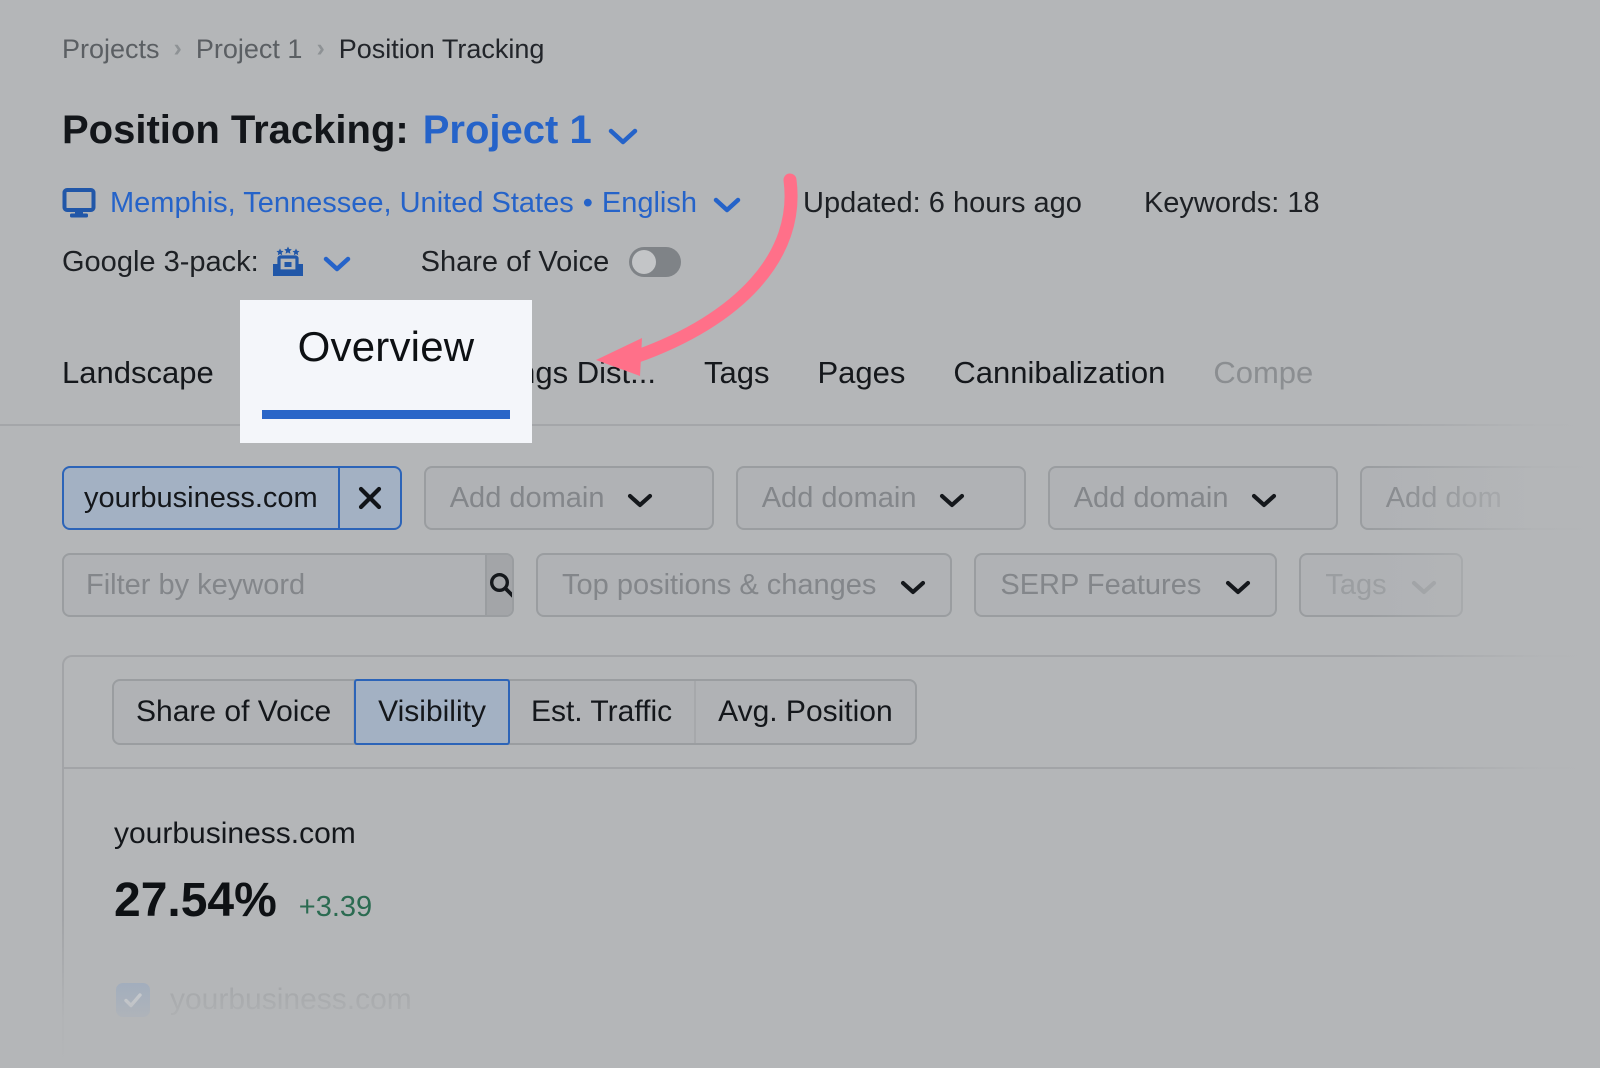 This screenshot has width=1600, height=1068. Describe the element at coordinates (507, 130) in the screenshot. I see `page-title-project-link: Project 1` at that location.